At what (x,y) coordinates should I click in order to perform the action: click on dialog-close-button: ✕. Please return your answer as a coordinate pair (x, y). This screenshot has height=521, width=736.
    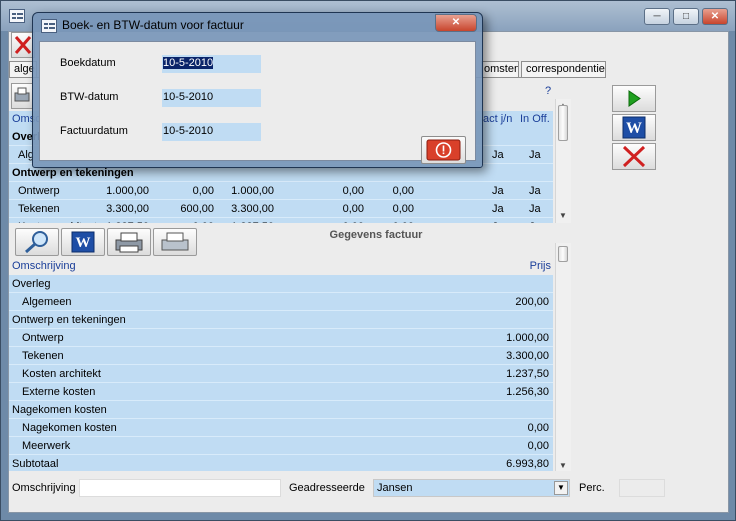
    Looking at the image, I should click on (456, 23).